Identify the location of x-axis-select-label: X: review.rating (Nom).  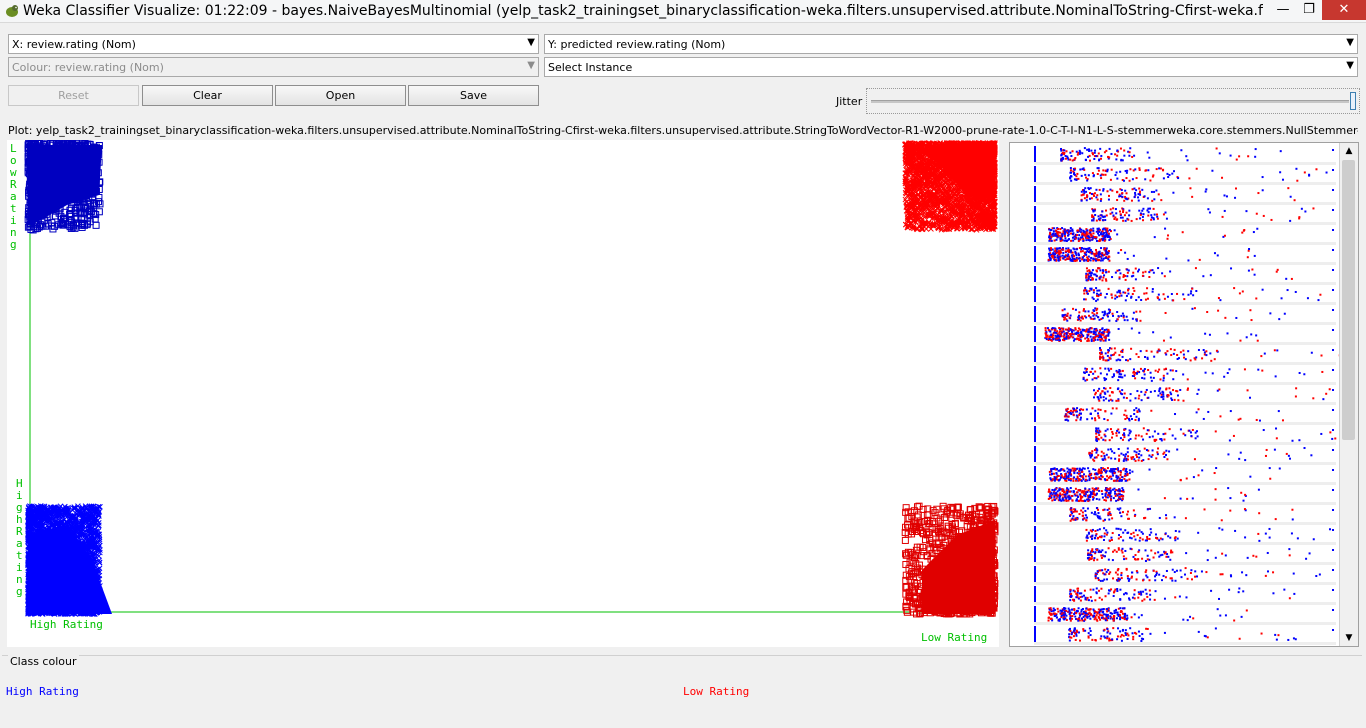
(74, 44).